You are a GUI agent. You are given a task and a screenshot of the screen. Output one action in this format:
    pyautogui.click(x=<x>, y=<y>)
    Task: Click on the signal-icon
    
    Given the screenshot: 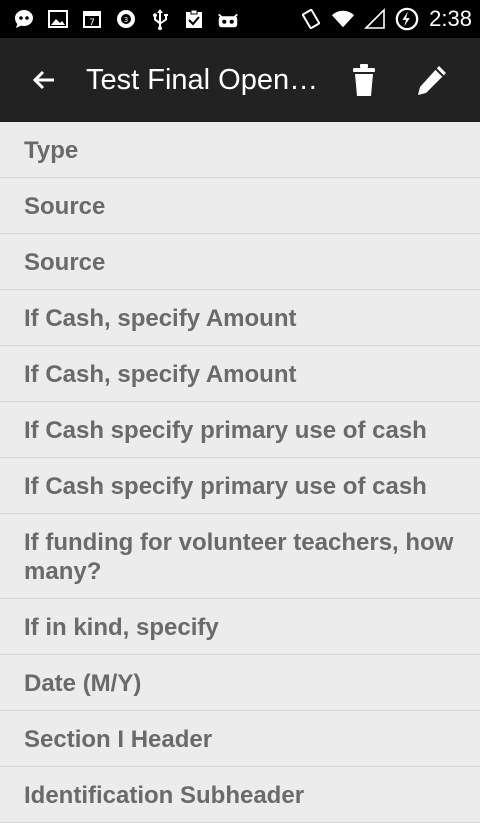 What is the action you would take?
    pyautogui.click(x=375, y=19)
    